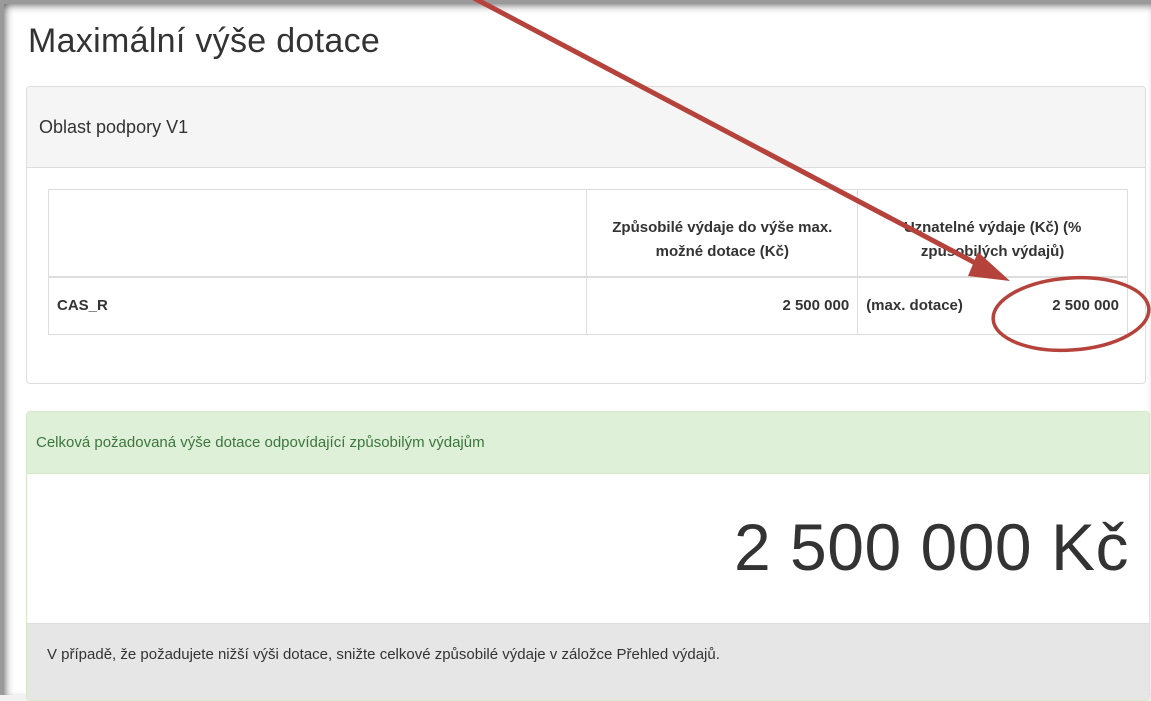 The height and width of the screenshot is (701, 1151). I want to click on row-recognized-cell: (max. dotace) 2 500 000, so click(992, 305).